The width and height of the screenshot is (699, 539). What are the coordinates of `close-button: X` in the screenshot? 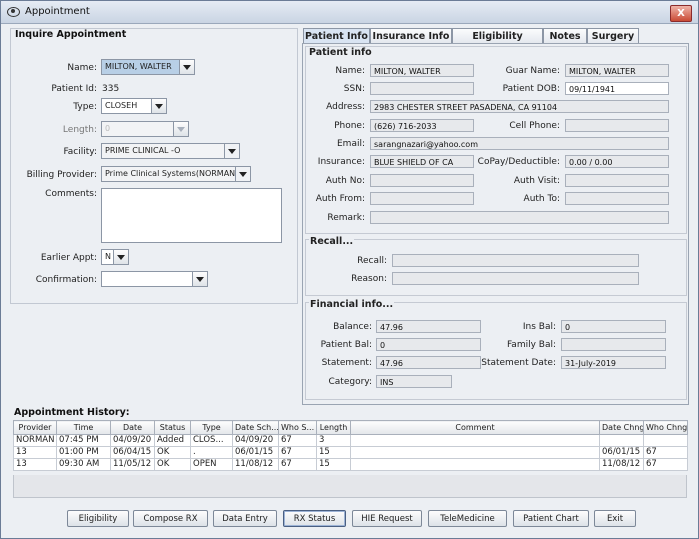 It's located at (681, 13).